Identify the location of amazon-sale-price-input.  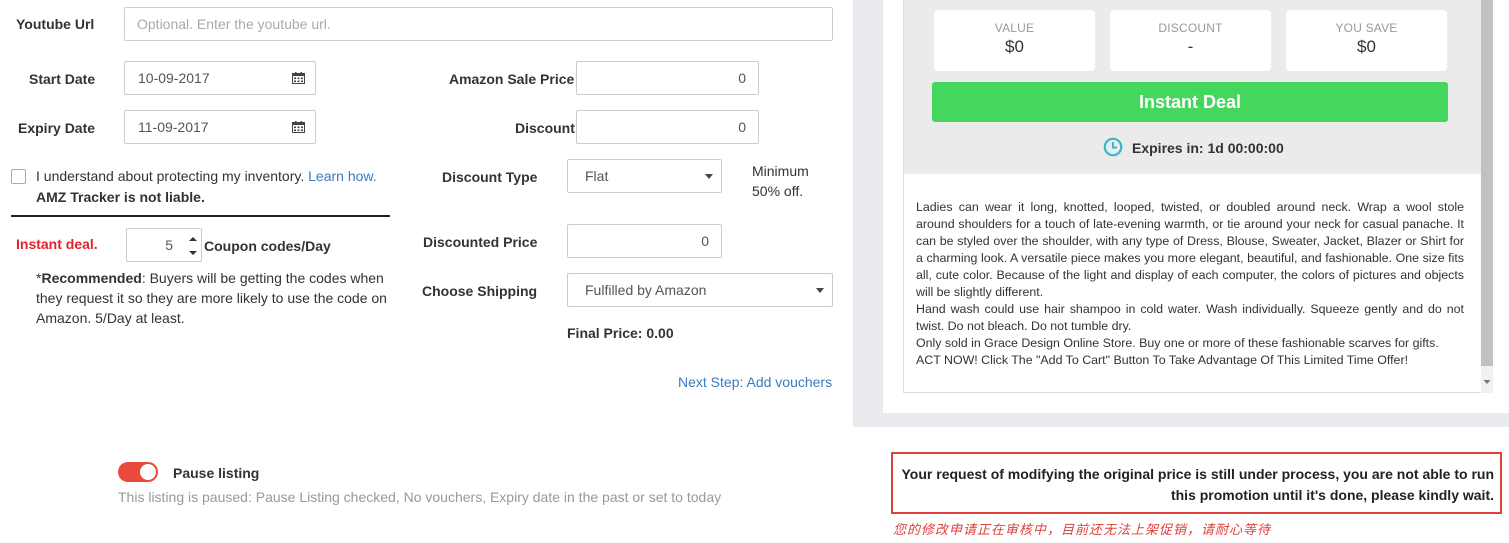
(667, 78).